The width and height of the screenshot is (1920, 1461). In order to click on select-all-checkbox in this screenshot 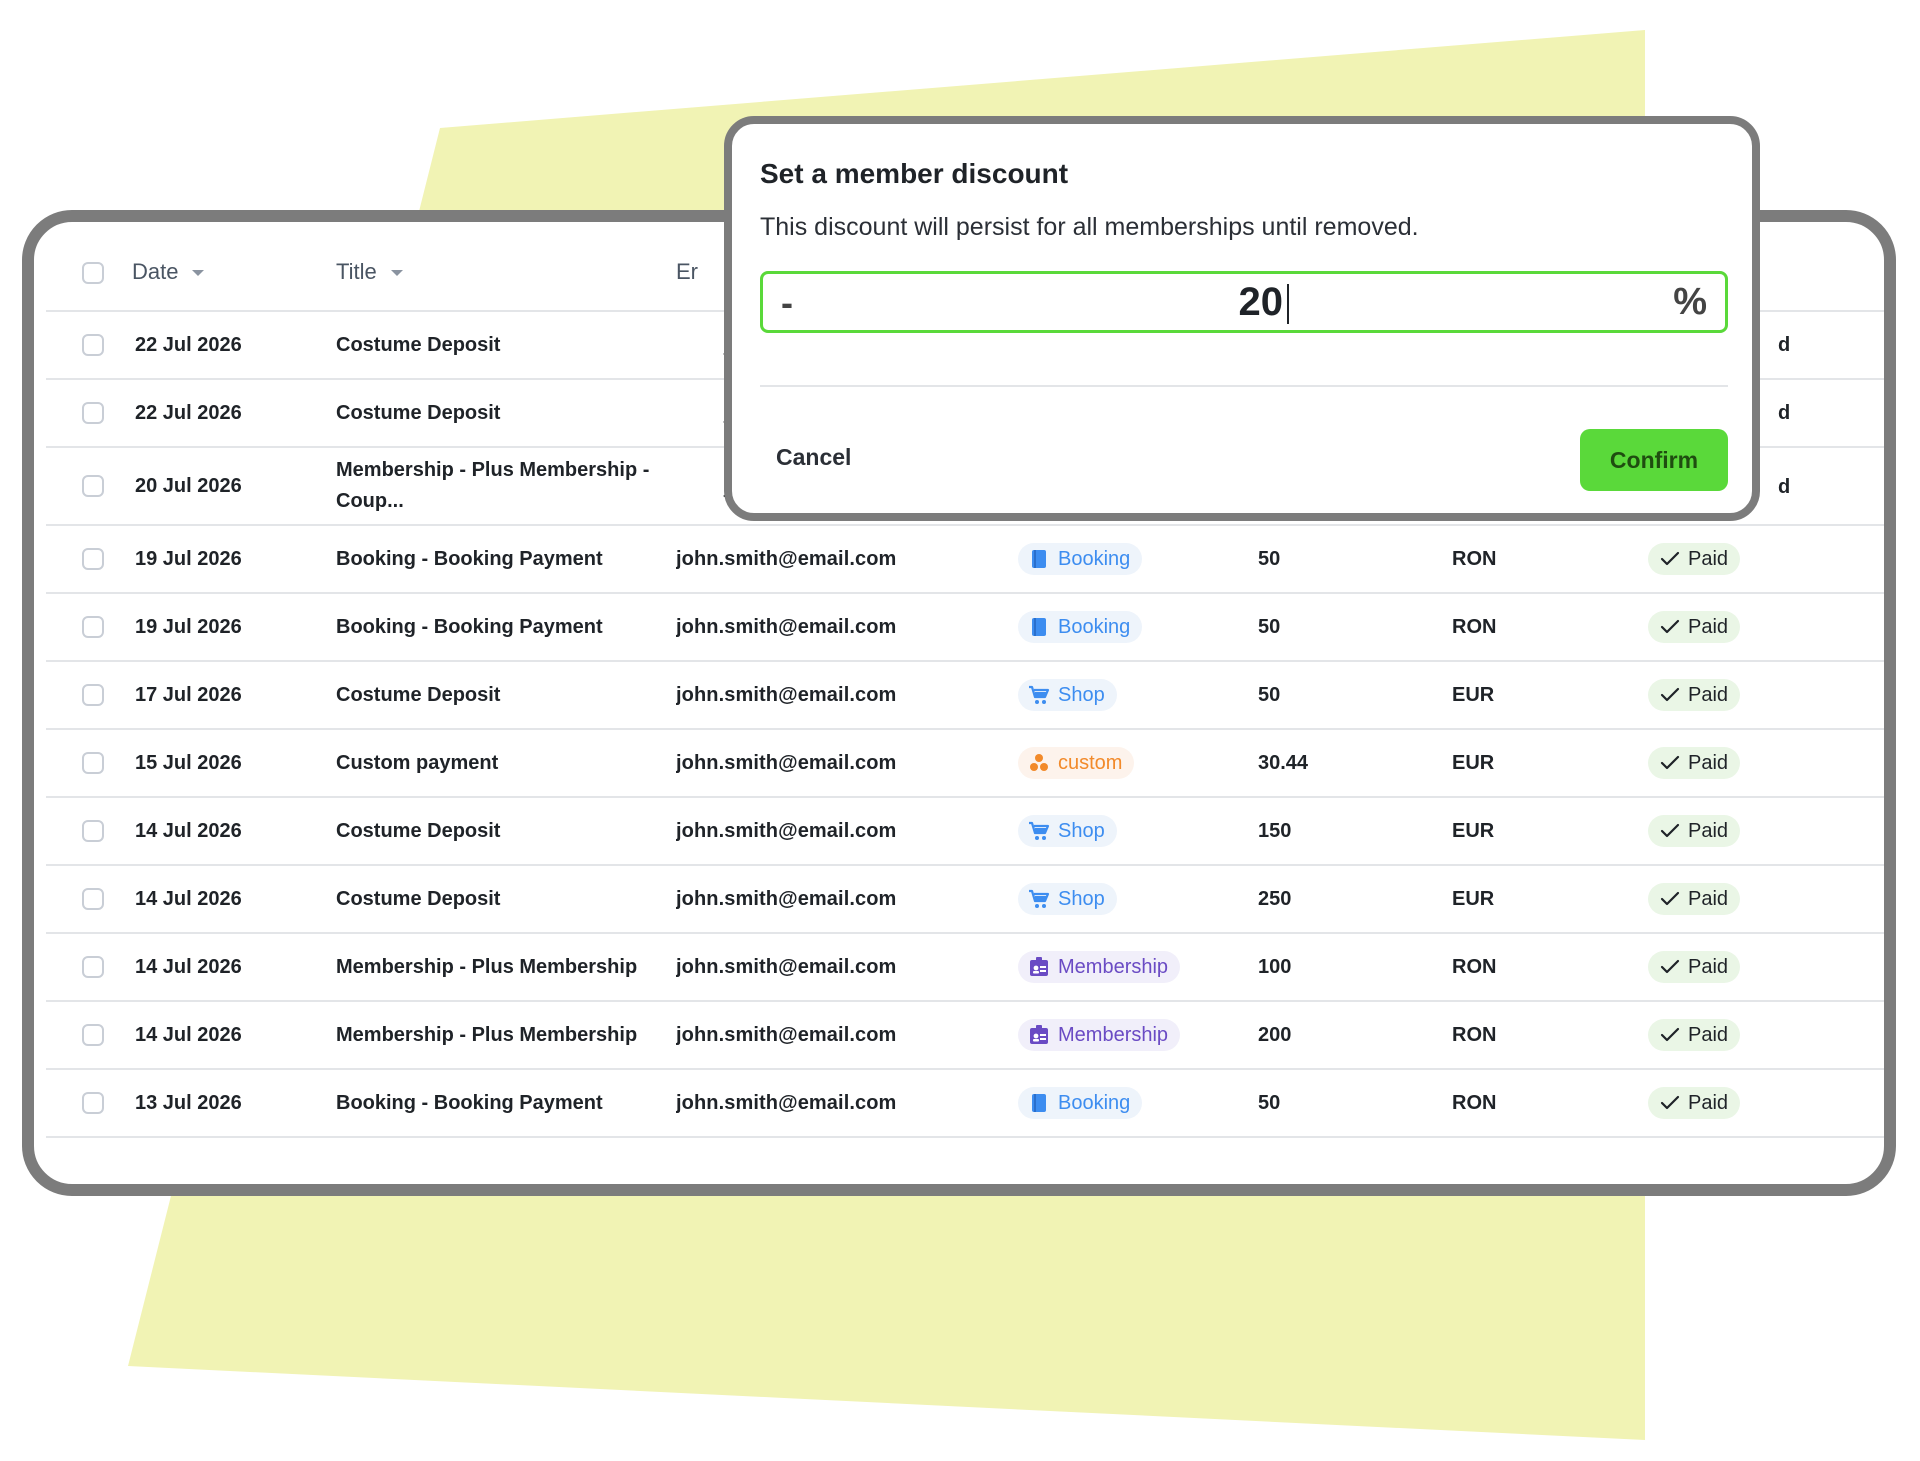, I will do `click(93, 273)`.